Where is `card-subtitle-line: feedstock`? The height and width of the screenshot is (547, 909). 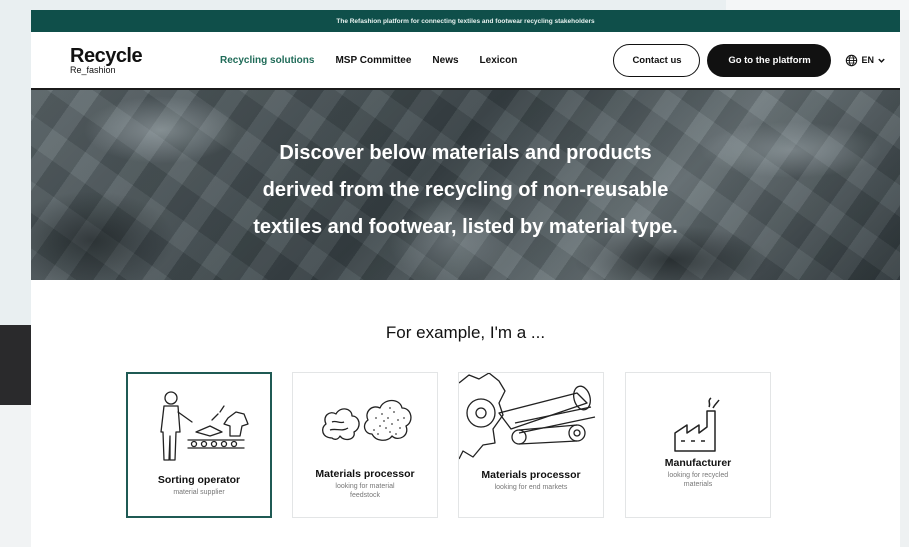
card-subtitle-line: feedstock is located at coordinates (365, 495).